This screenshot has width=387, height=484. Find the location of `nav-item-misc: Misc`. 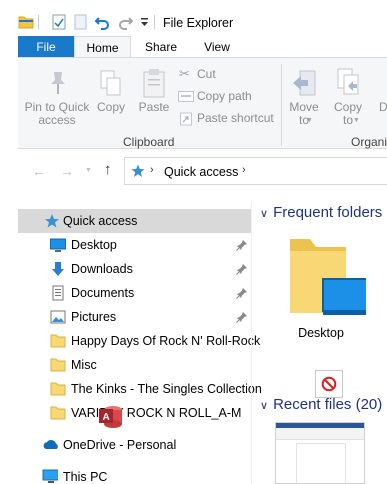

nav-item-misc: Misc is located at coordinates (134, 365).